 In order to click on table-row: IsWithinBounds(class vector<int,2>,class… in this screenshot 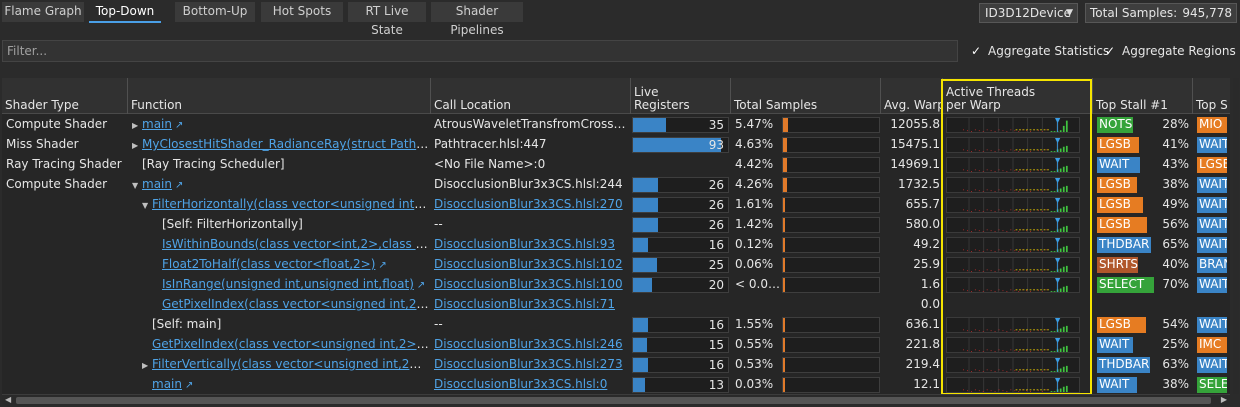, I will do `click(616, 245)`.